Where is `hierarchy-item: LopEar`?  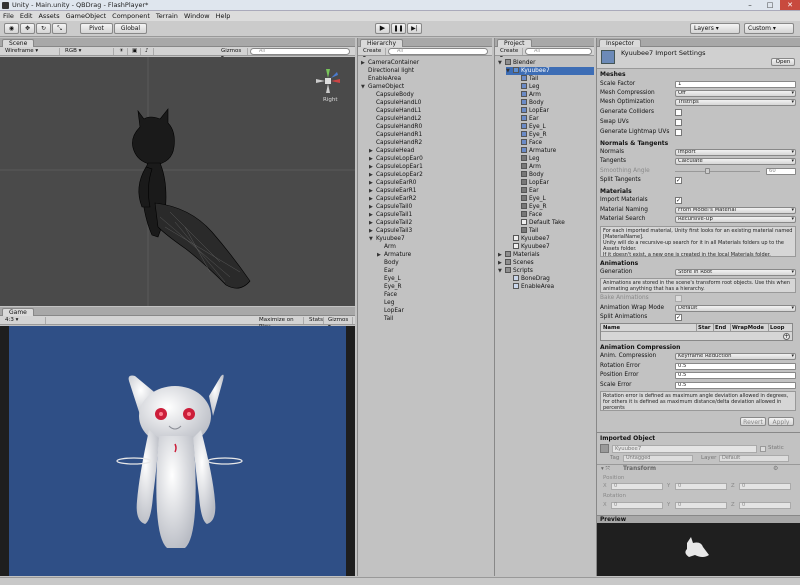
hierarchy-item: LopEar is located at coordinates (434, 311).